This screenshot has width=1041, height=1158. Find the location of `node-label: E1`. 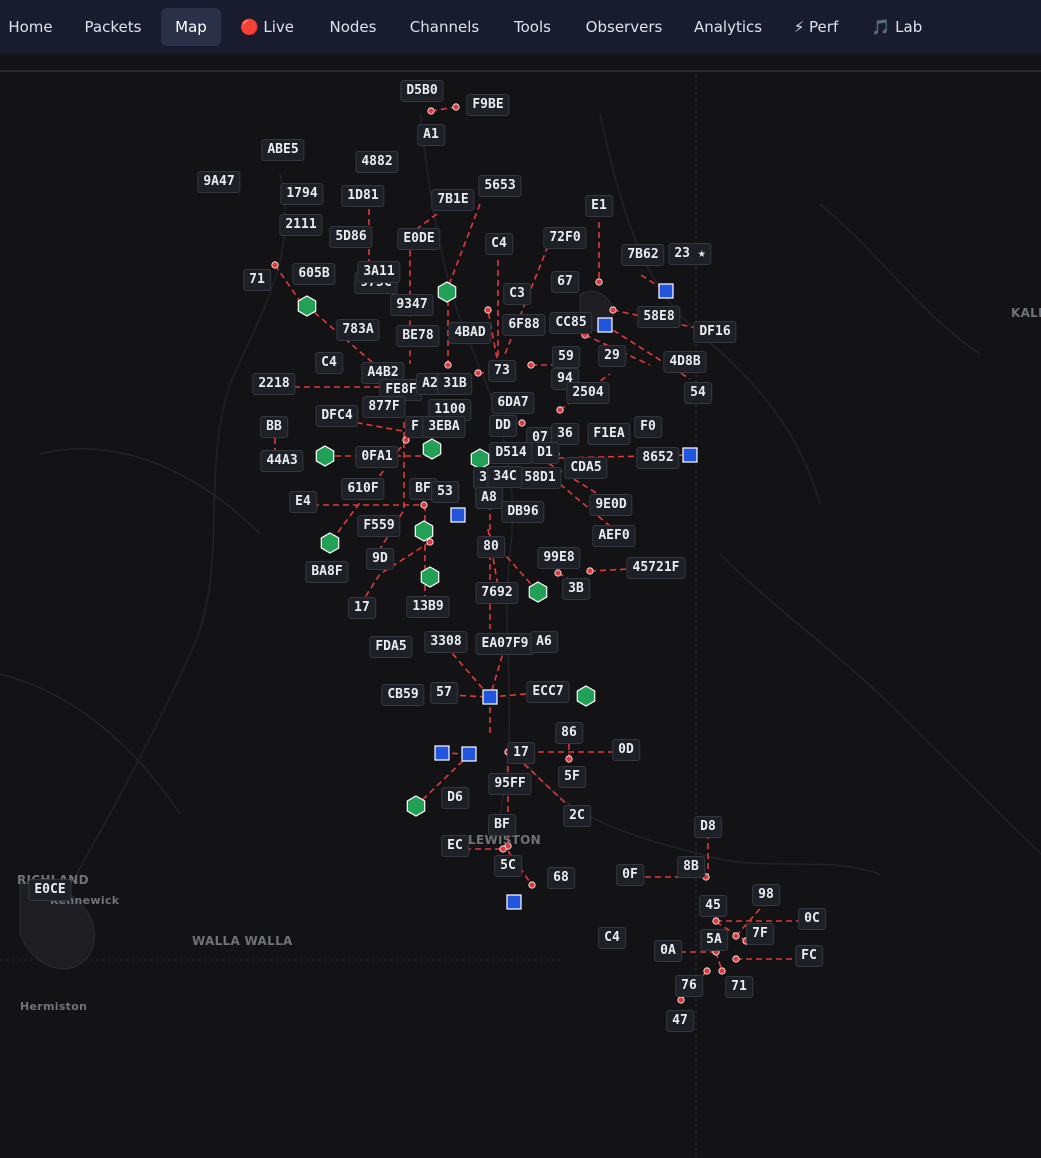

node-label: E1 is located at coordinates (599, 206).